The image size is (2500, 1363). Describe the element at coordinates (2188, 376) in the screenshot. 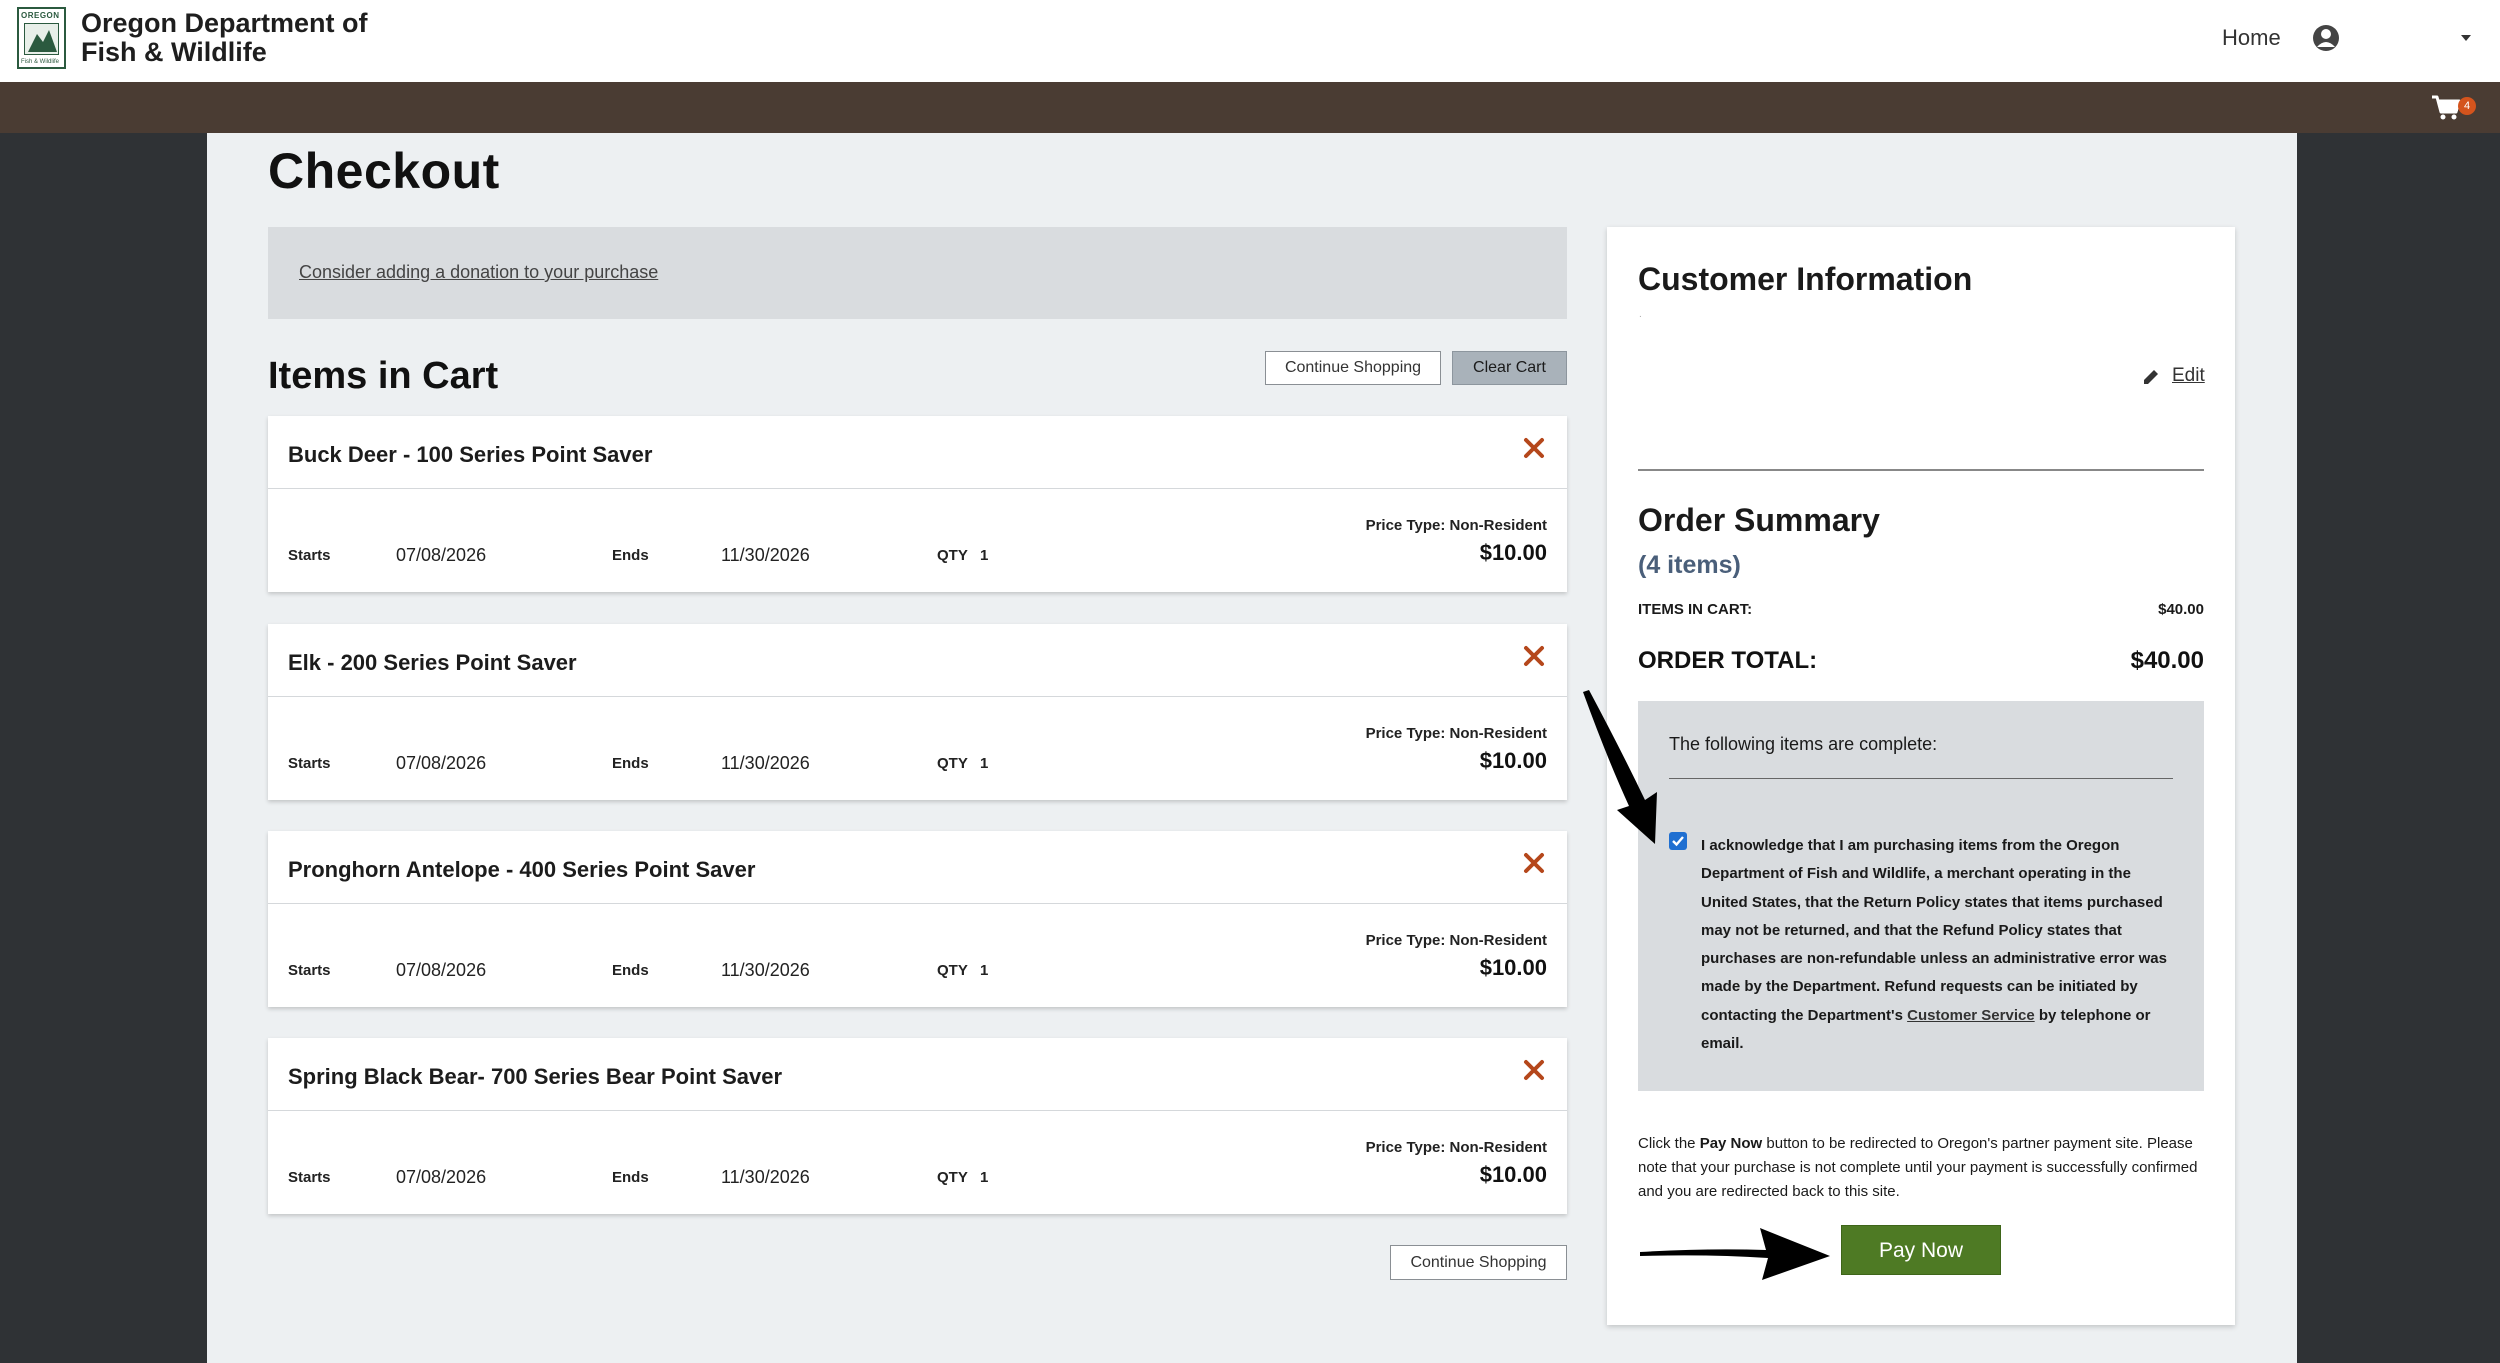

I see `edit-customer-link: Edit` at that location.